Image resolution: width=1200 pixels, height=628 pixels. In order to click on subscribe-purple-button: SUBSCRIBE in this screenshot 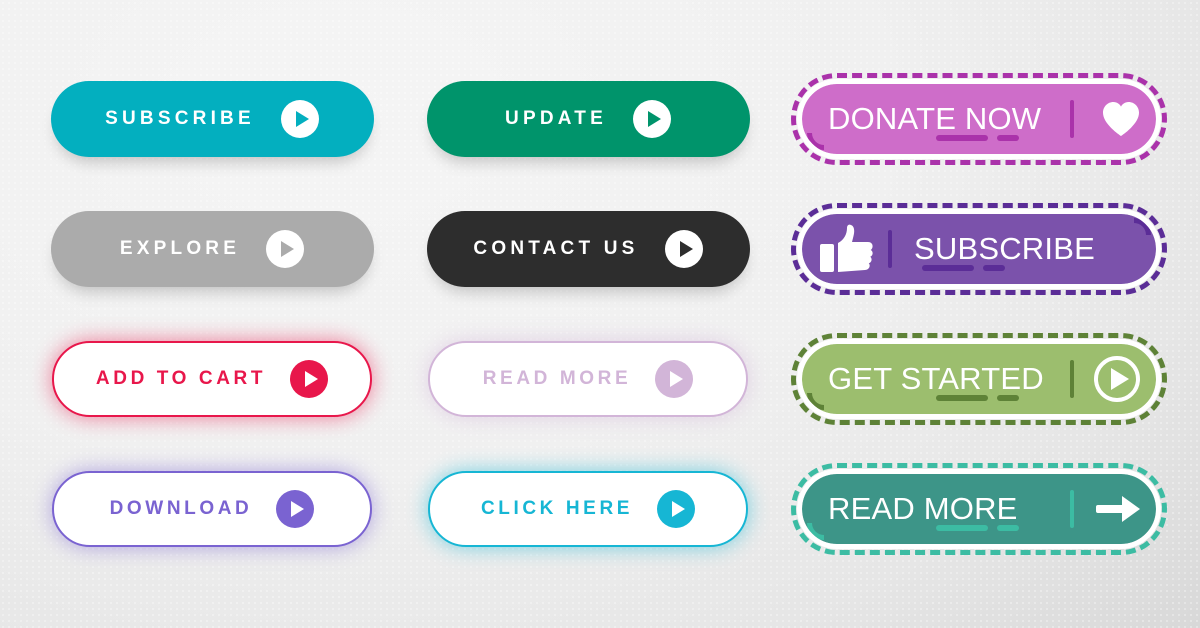, I will do `click(979, 249)`.